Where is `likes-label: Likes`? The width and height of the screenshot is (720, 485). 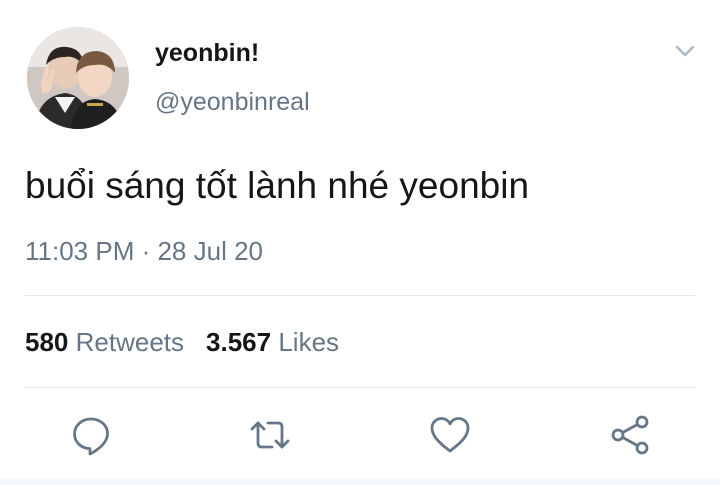
likes-label: Likes is located at coordinates (309, 342).